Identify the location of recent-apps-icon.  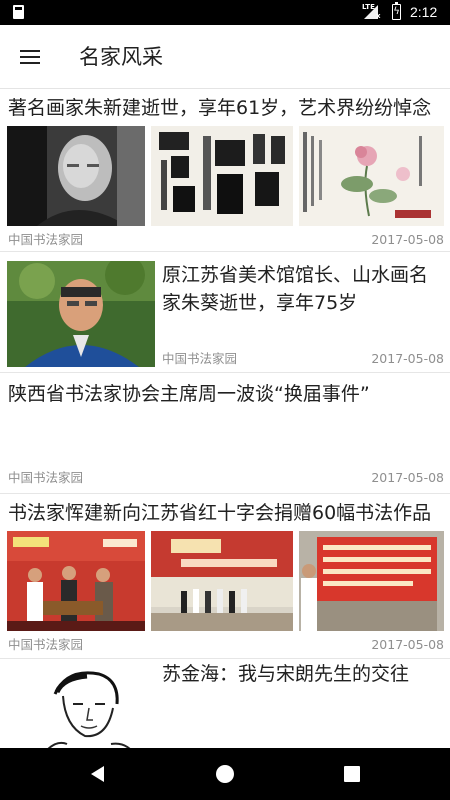
(352, 774).